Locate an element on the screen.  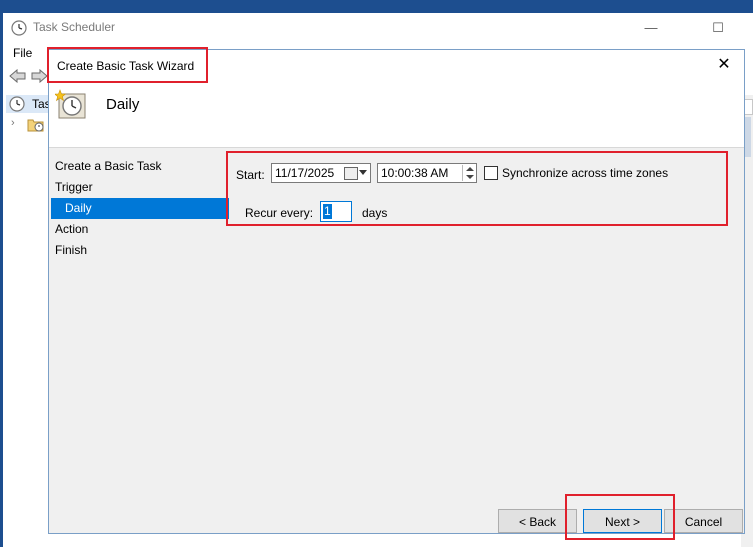
window-title: Task Scheduler is located at coordinates (74, 27).